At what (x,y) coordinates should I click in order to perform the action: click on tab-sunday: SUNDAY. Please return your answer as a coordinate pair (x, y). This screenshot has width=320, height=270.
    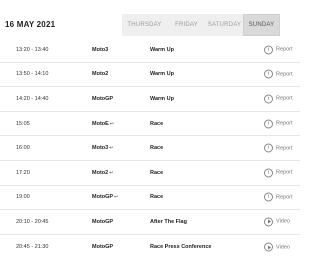
    Looking at the image, I should click on (261, 25).